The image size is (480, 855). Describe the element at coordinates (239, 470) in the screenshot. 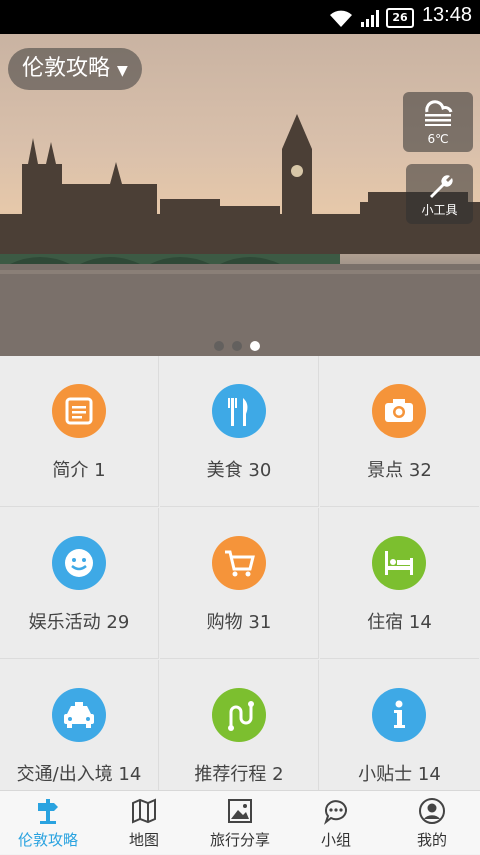

I see `grid-item-label: 美食 30` at that location.